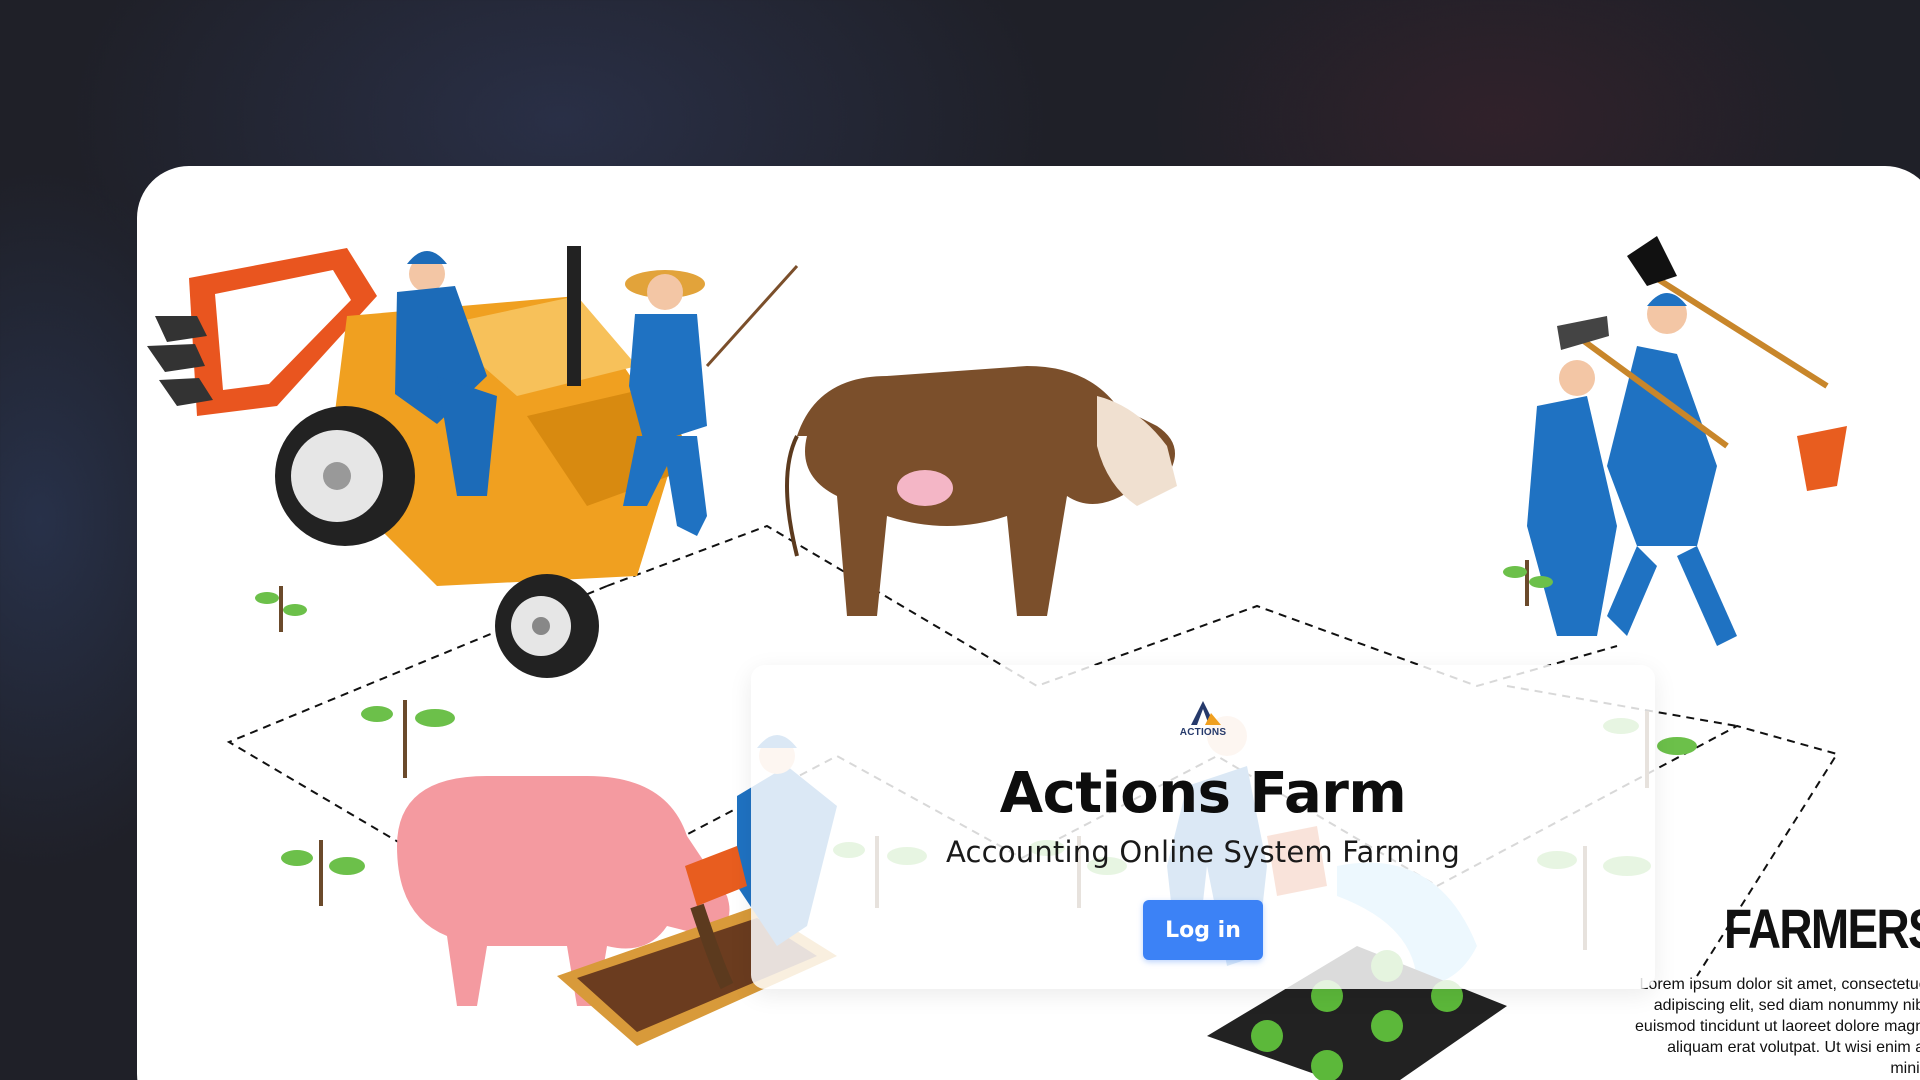 The width and height of the screenshot is (1920, 1080). What do you see at coordinates (1203, 793) in the screenshot?
I see `page-title: Actions Farm` at bounding box center [1203, 793].